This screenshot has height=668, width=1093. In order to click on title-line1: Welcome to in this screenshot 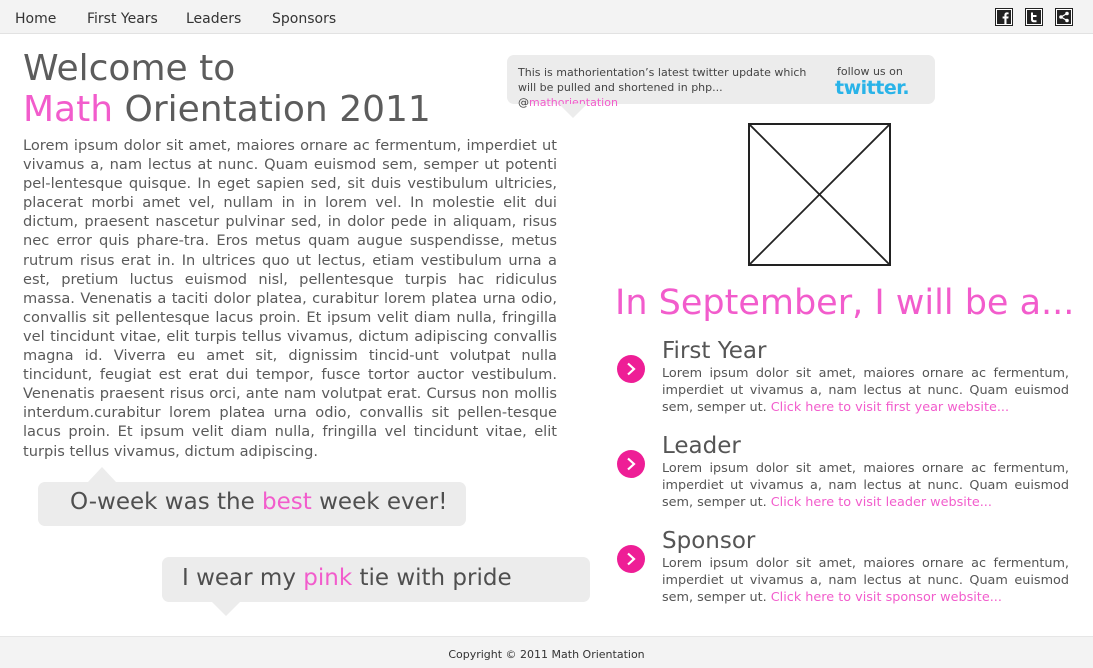, I will do `click(129, 68)`.